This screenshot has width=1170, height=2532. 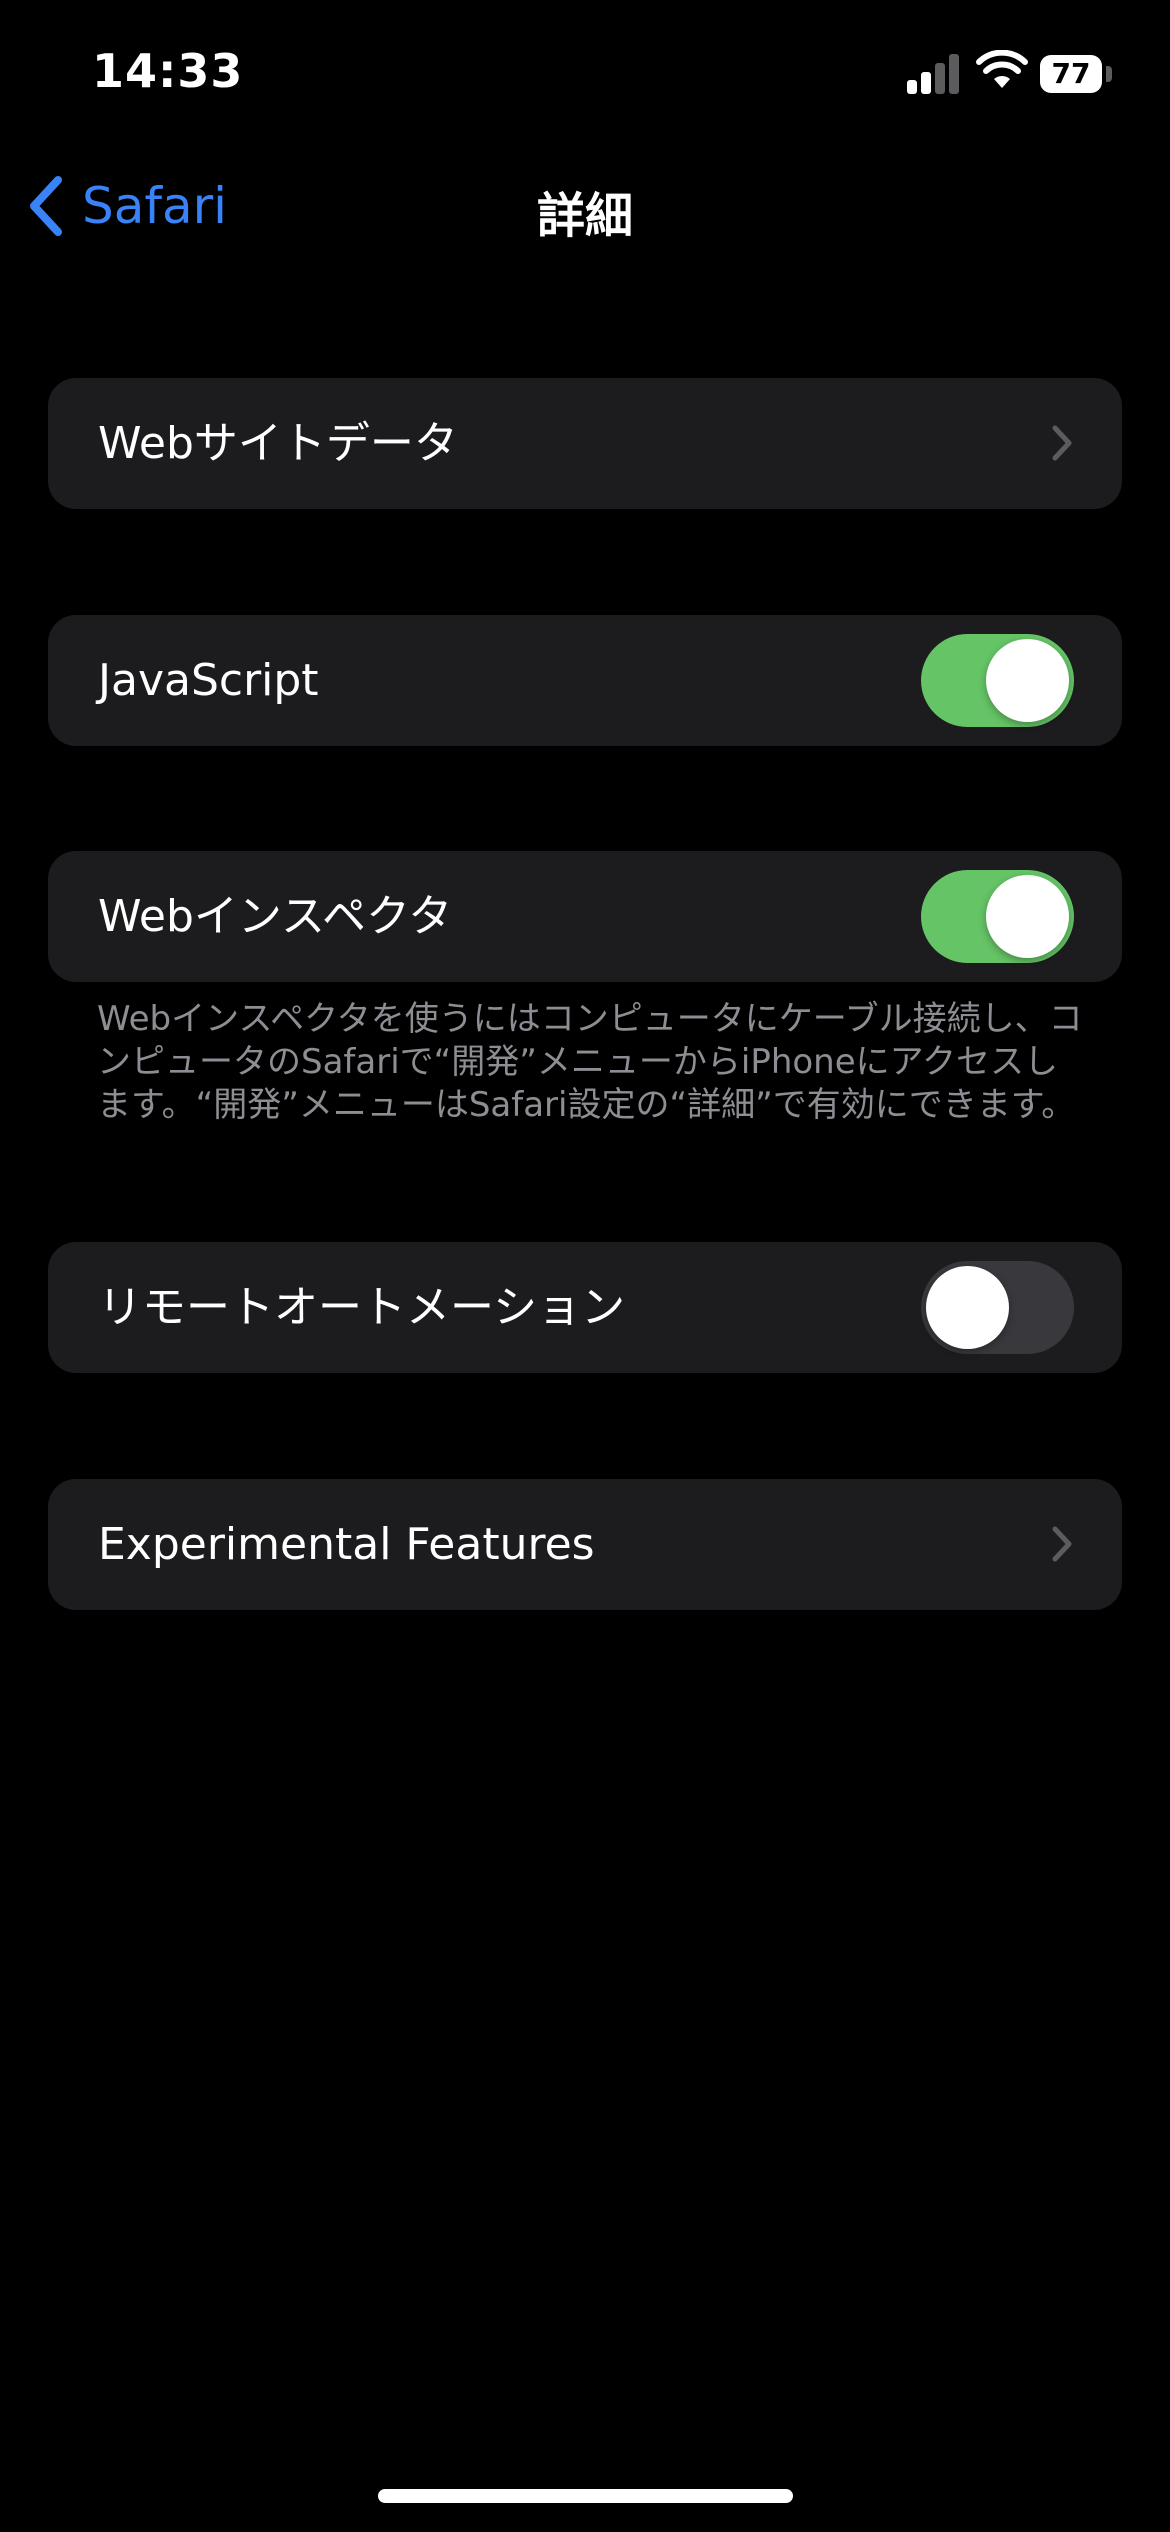 What do you see at coordinates (584, 216) in the screenshot?
I see `page-title: 詳細` at bounding box center [584, 216].